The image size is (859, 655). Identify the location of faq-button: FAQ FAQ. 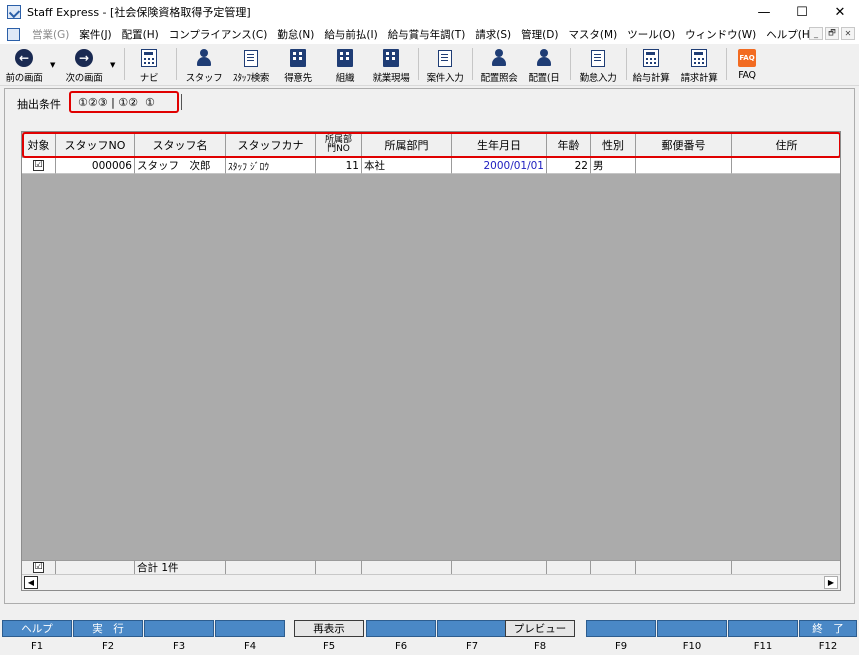
(747, 65).